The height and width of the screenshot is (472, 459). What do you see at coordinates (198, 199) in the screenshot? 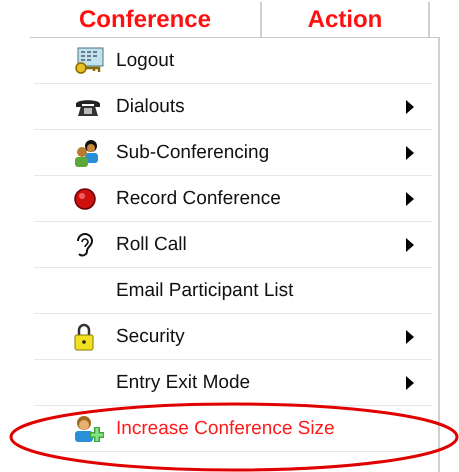
I see `menu-item: Record Conference` at bounding box center [198, 199].